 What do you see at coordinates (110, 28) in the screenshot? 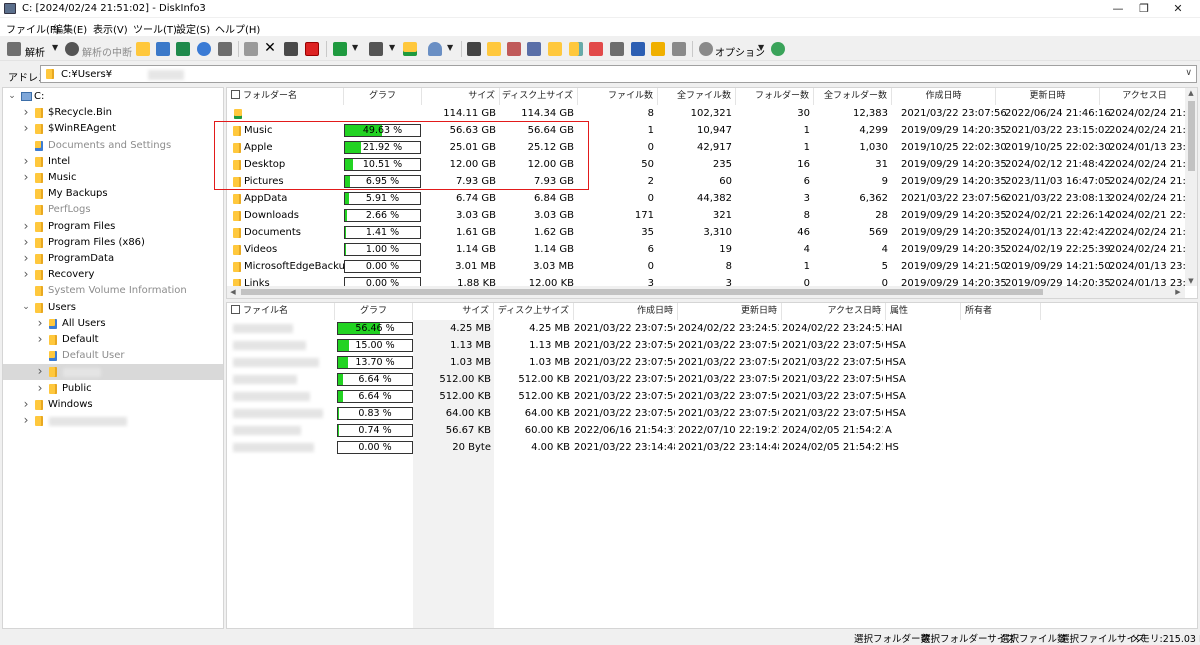
I see `menu-view: 表示(V)` at bounding box center [110, 28].